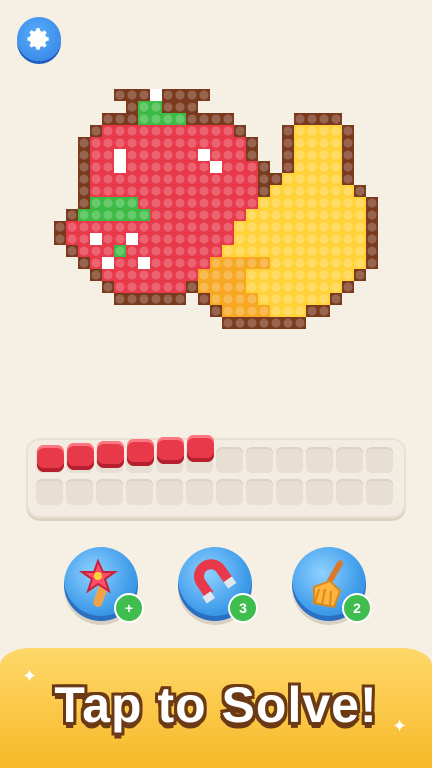 This screenshot has width=432, height=768. Describe the element at coordinates (104, 585) in the screenshot. I see `booster-wand-button: +` at that location.